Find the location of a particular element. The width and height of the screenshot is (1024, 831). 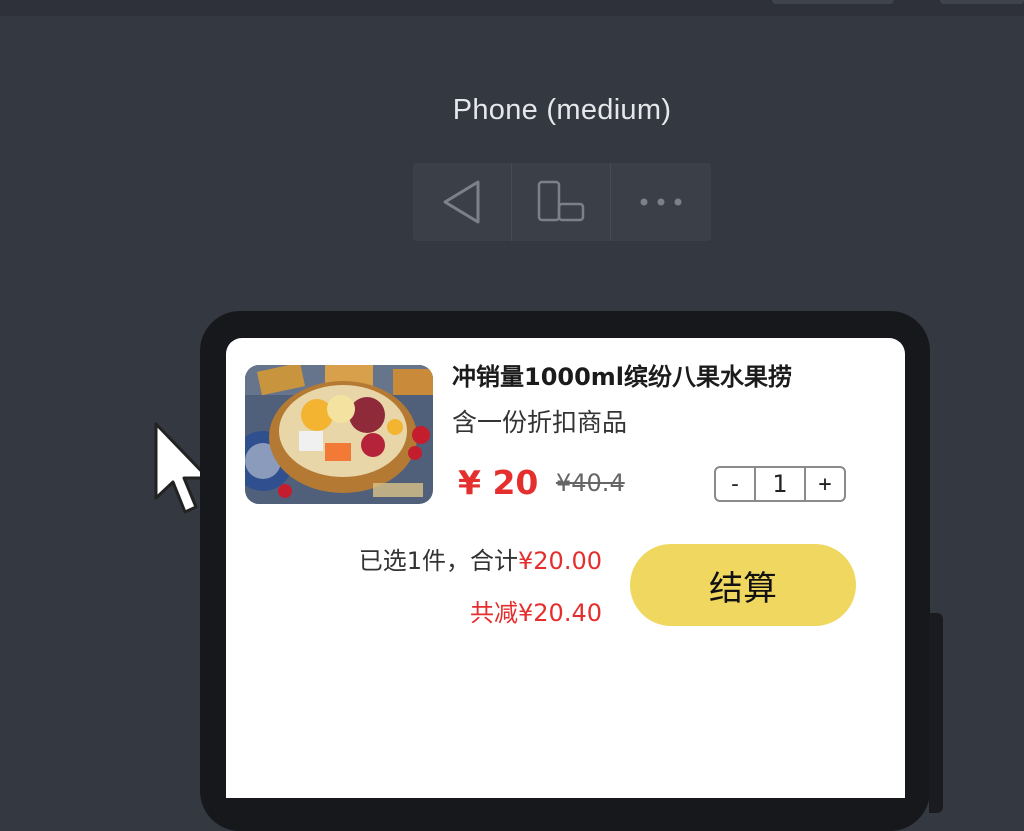

original-price: ¥40.4 is located at coordinates (590, 483).